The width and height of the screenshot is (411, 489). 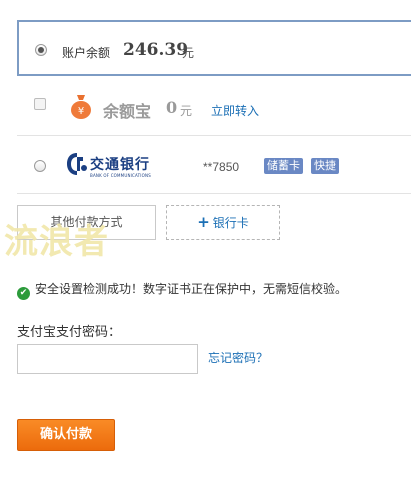 I want to click on plus-icon: +, so click(x=203, y=222).